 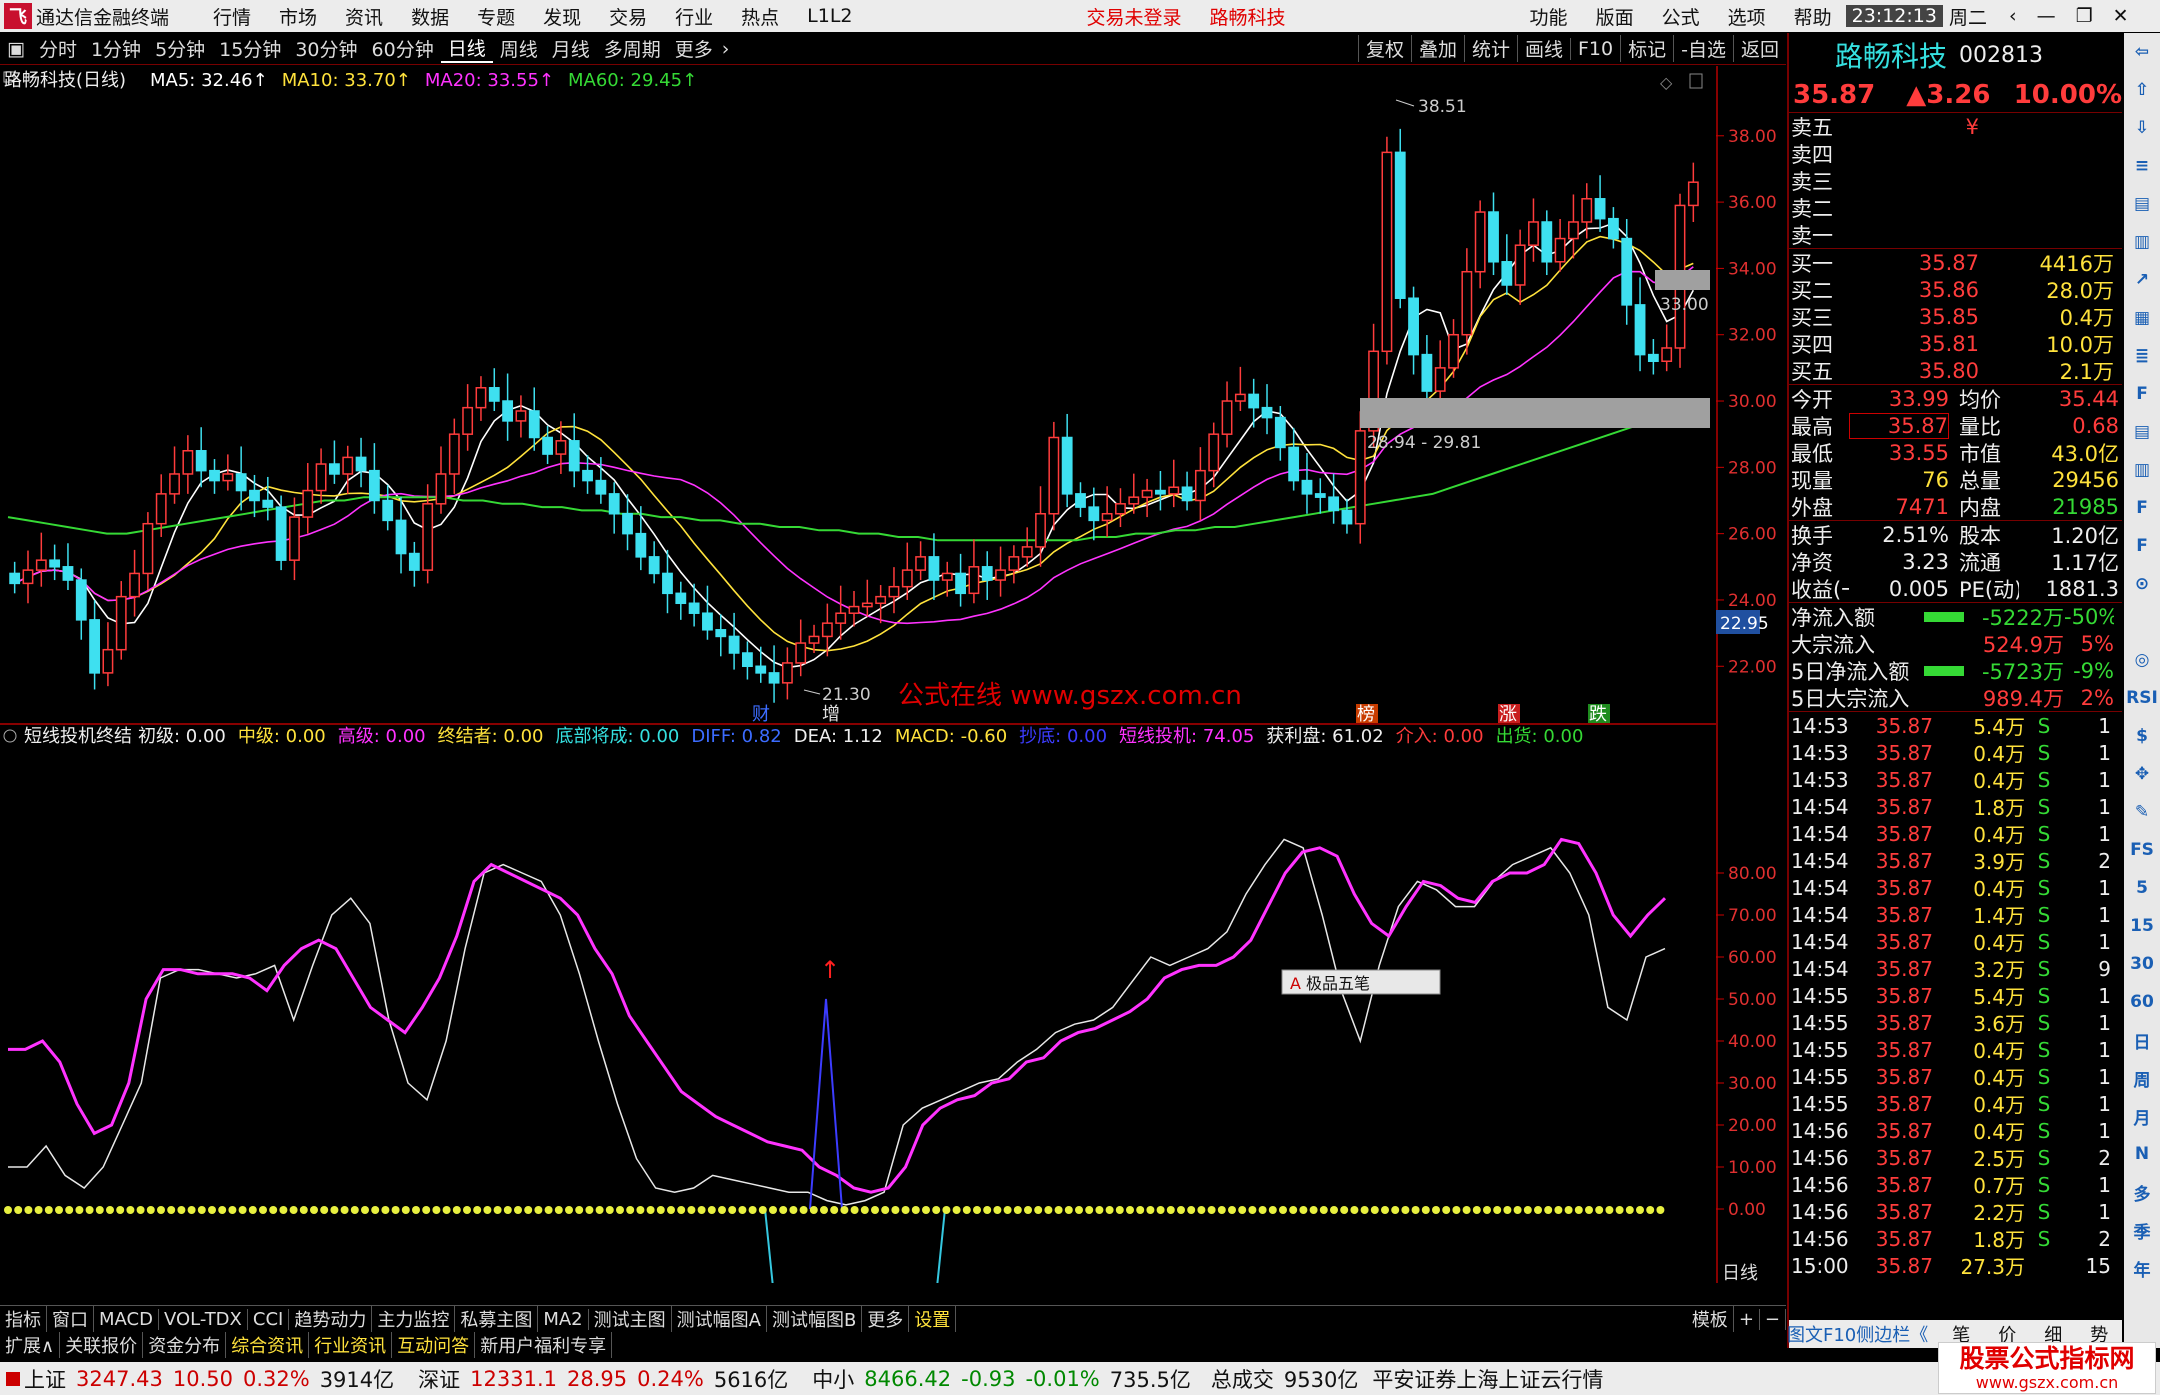 What do you see at coordinates (1134, 16) in the screenshot?
I see `login-status: 交易未登录` at bounding box center [1134, 16].